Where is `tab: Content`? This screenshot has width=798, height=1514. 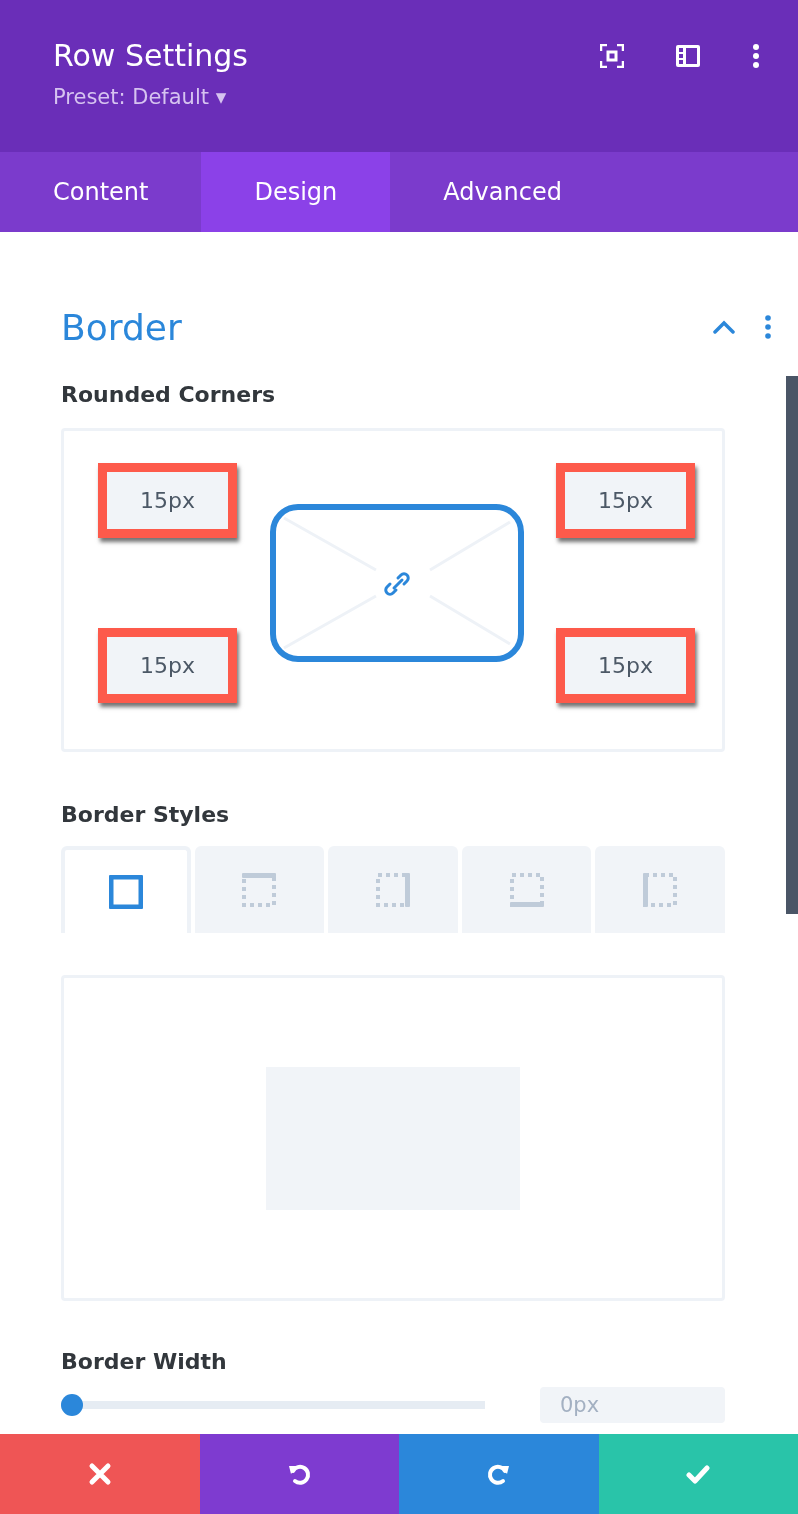
tab: Content is located at coordinates (101, 192).